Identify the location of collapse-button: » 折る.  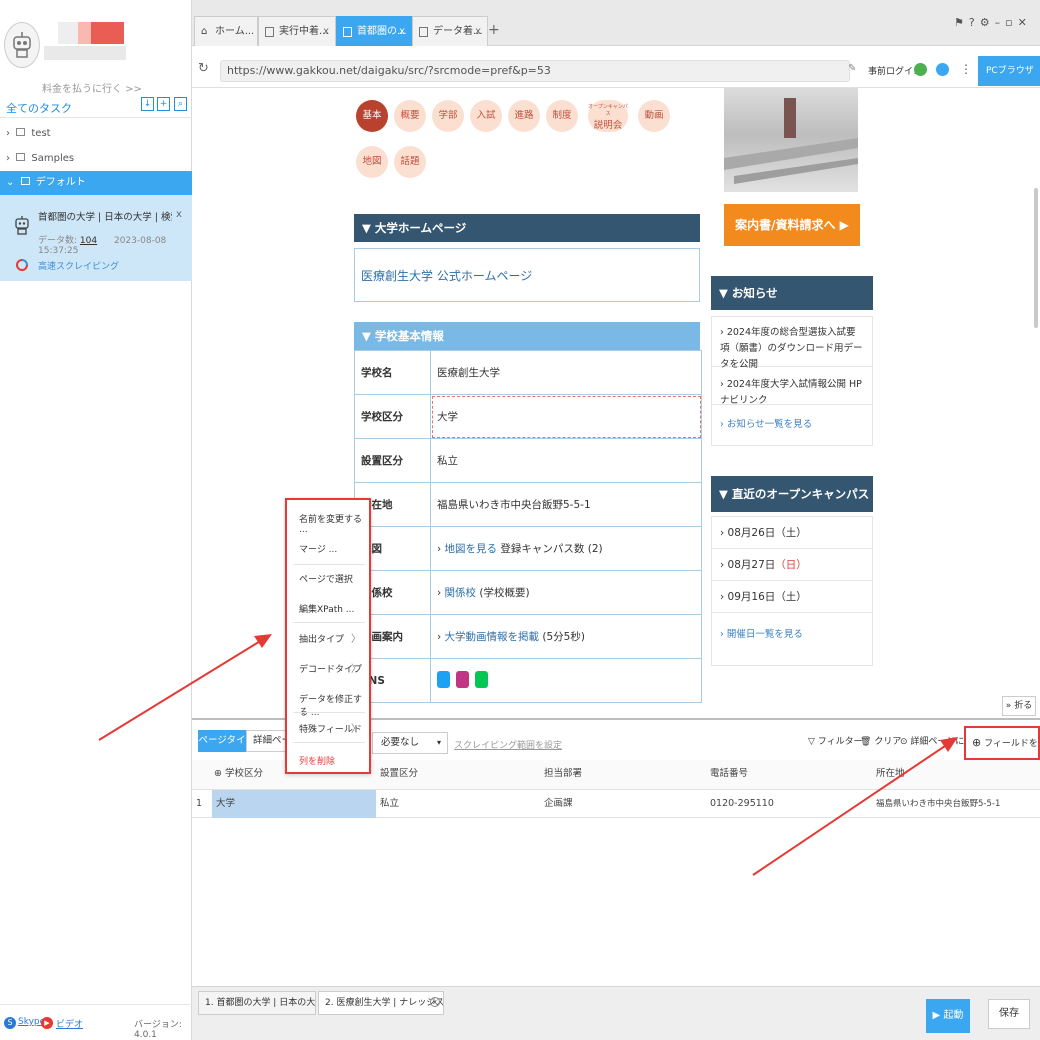
(1019, 706).